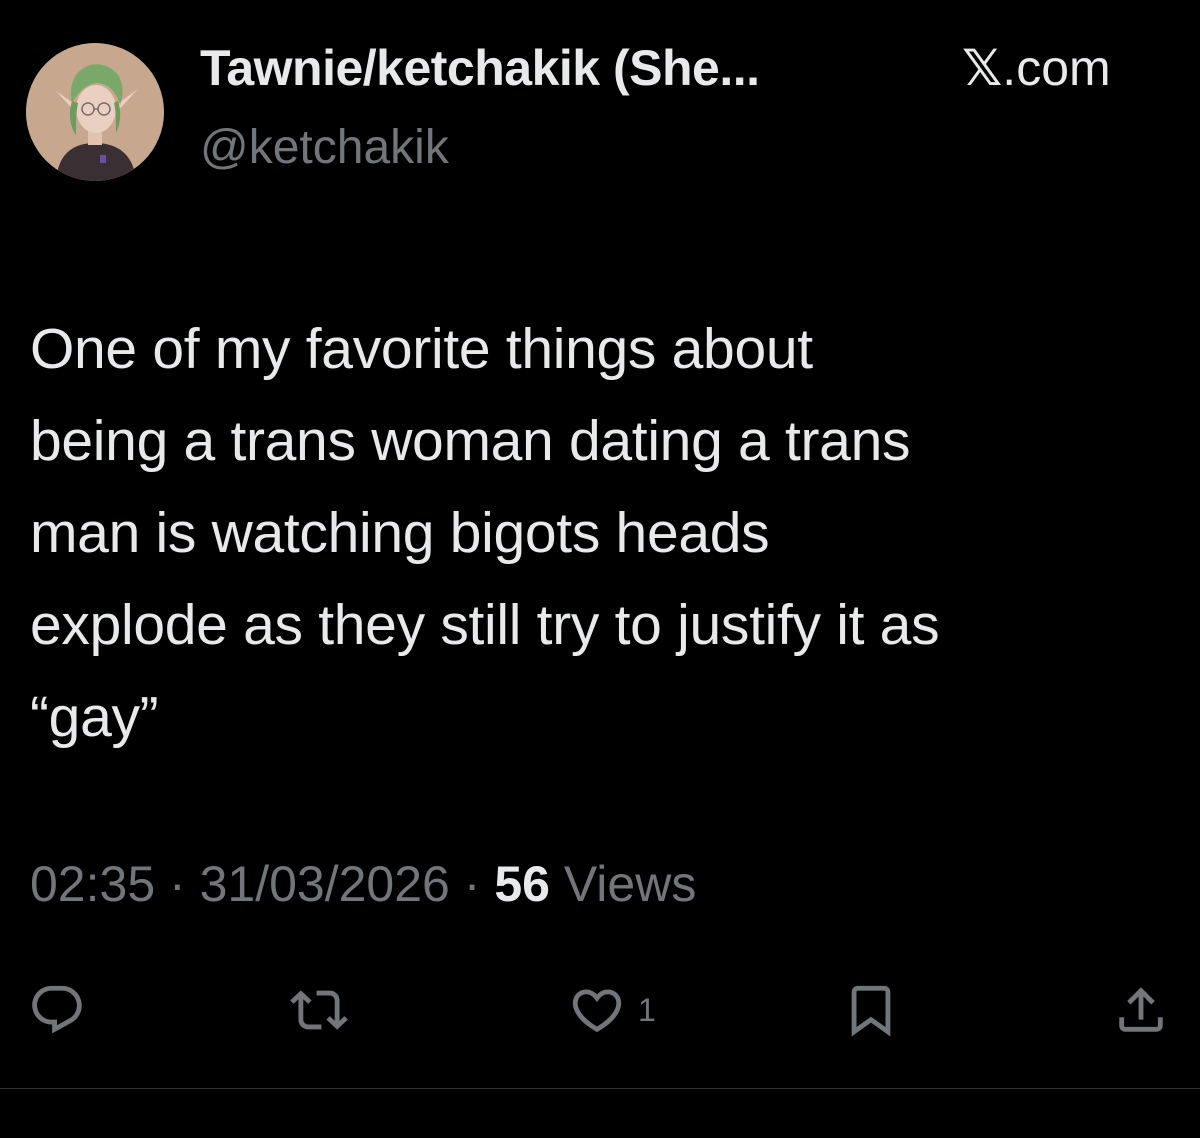 The image size is (1200, 1138). I want to click on reply-button, so click(57, 1010).